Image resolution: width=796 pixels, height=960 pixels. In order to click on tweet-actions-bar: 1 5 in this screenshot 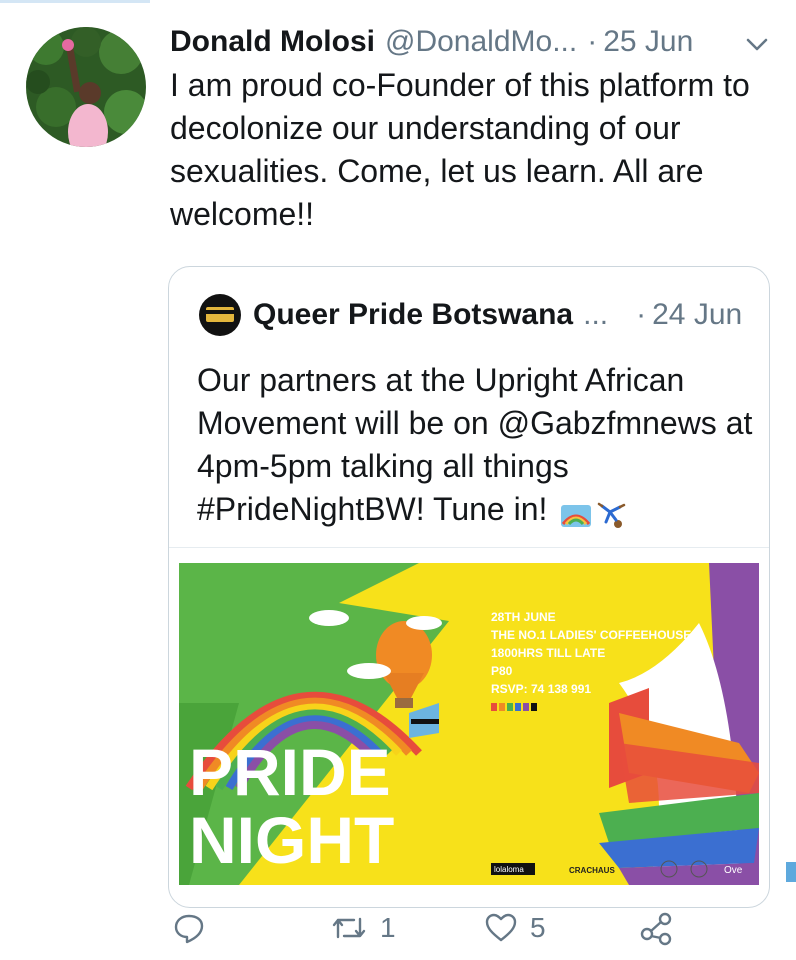, I will do `click(398, 930)`.